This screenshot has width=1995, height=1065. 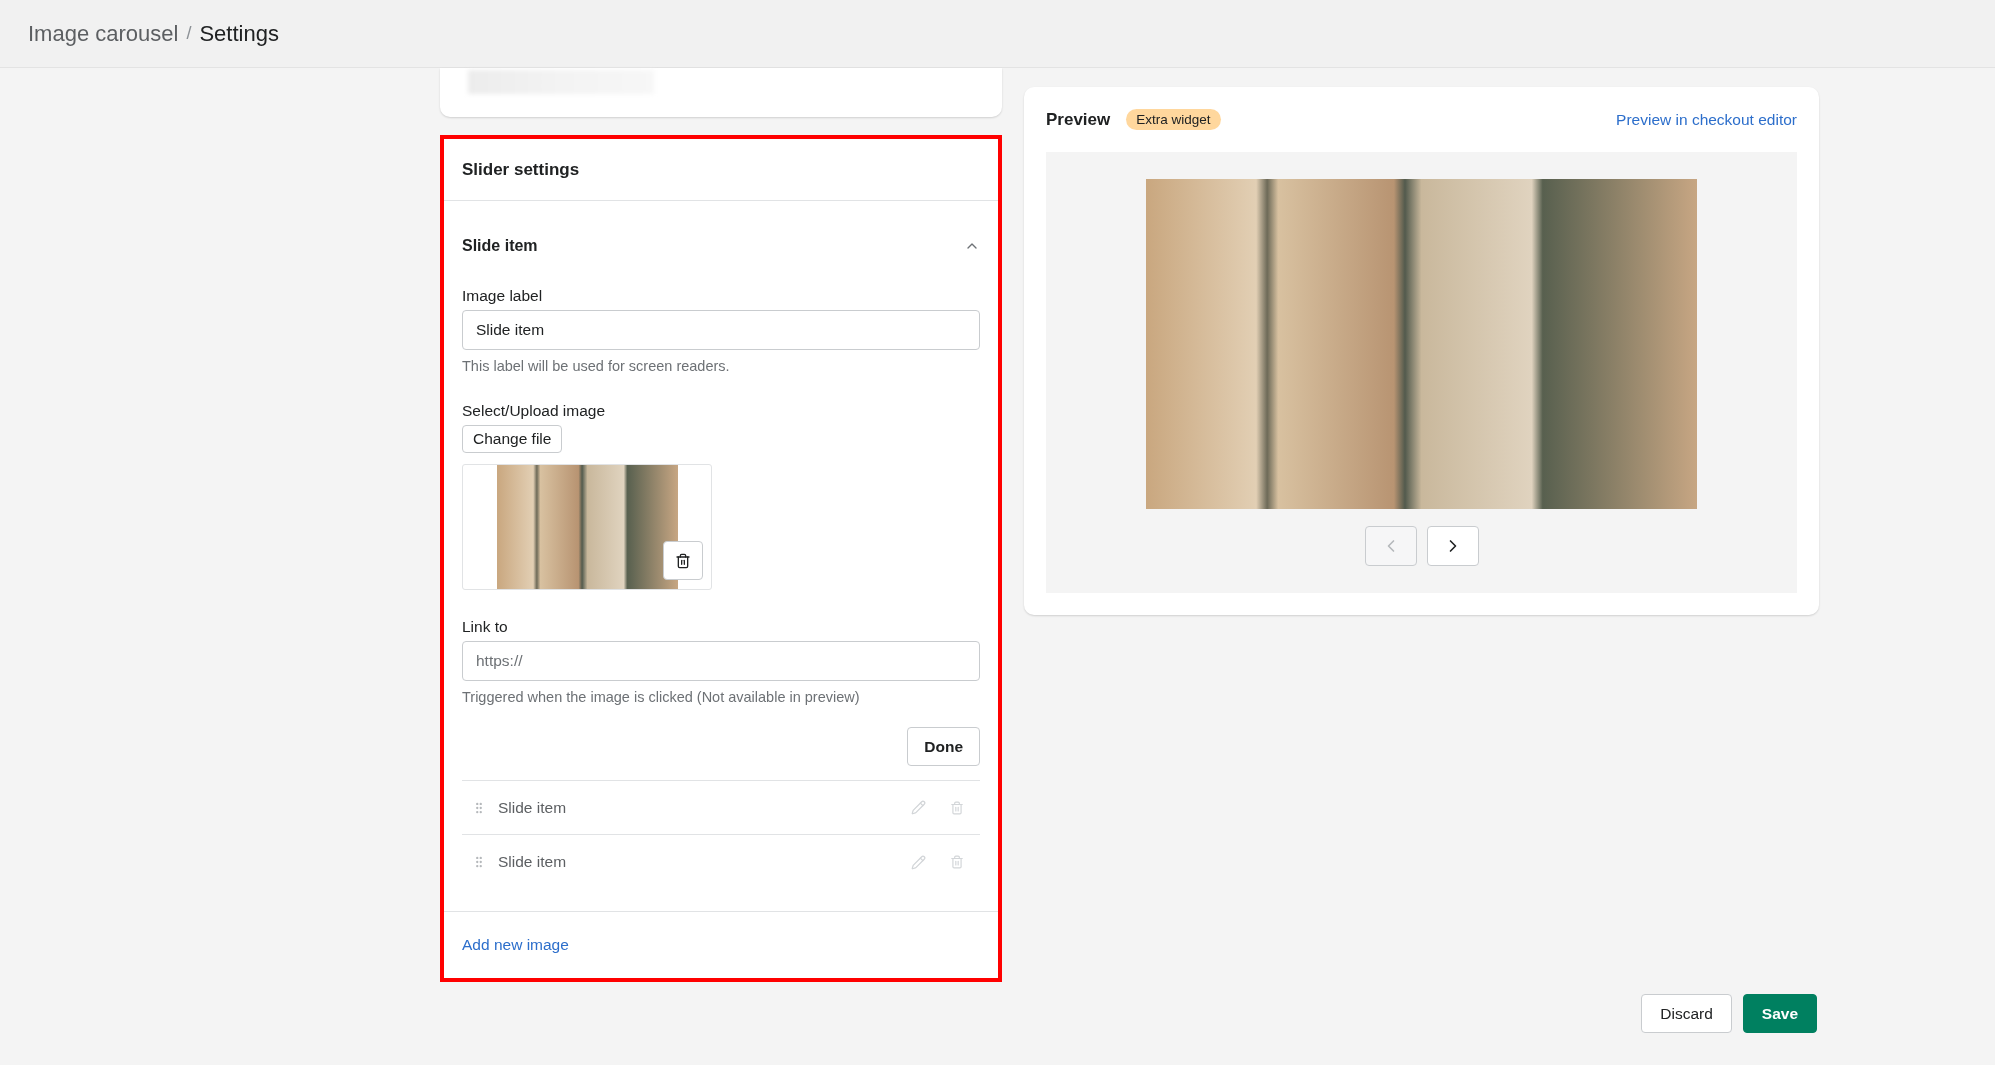 I want to click on next-button, so click(x=1452, y=546).